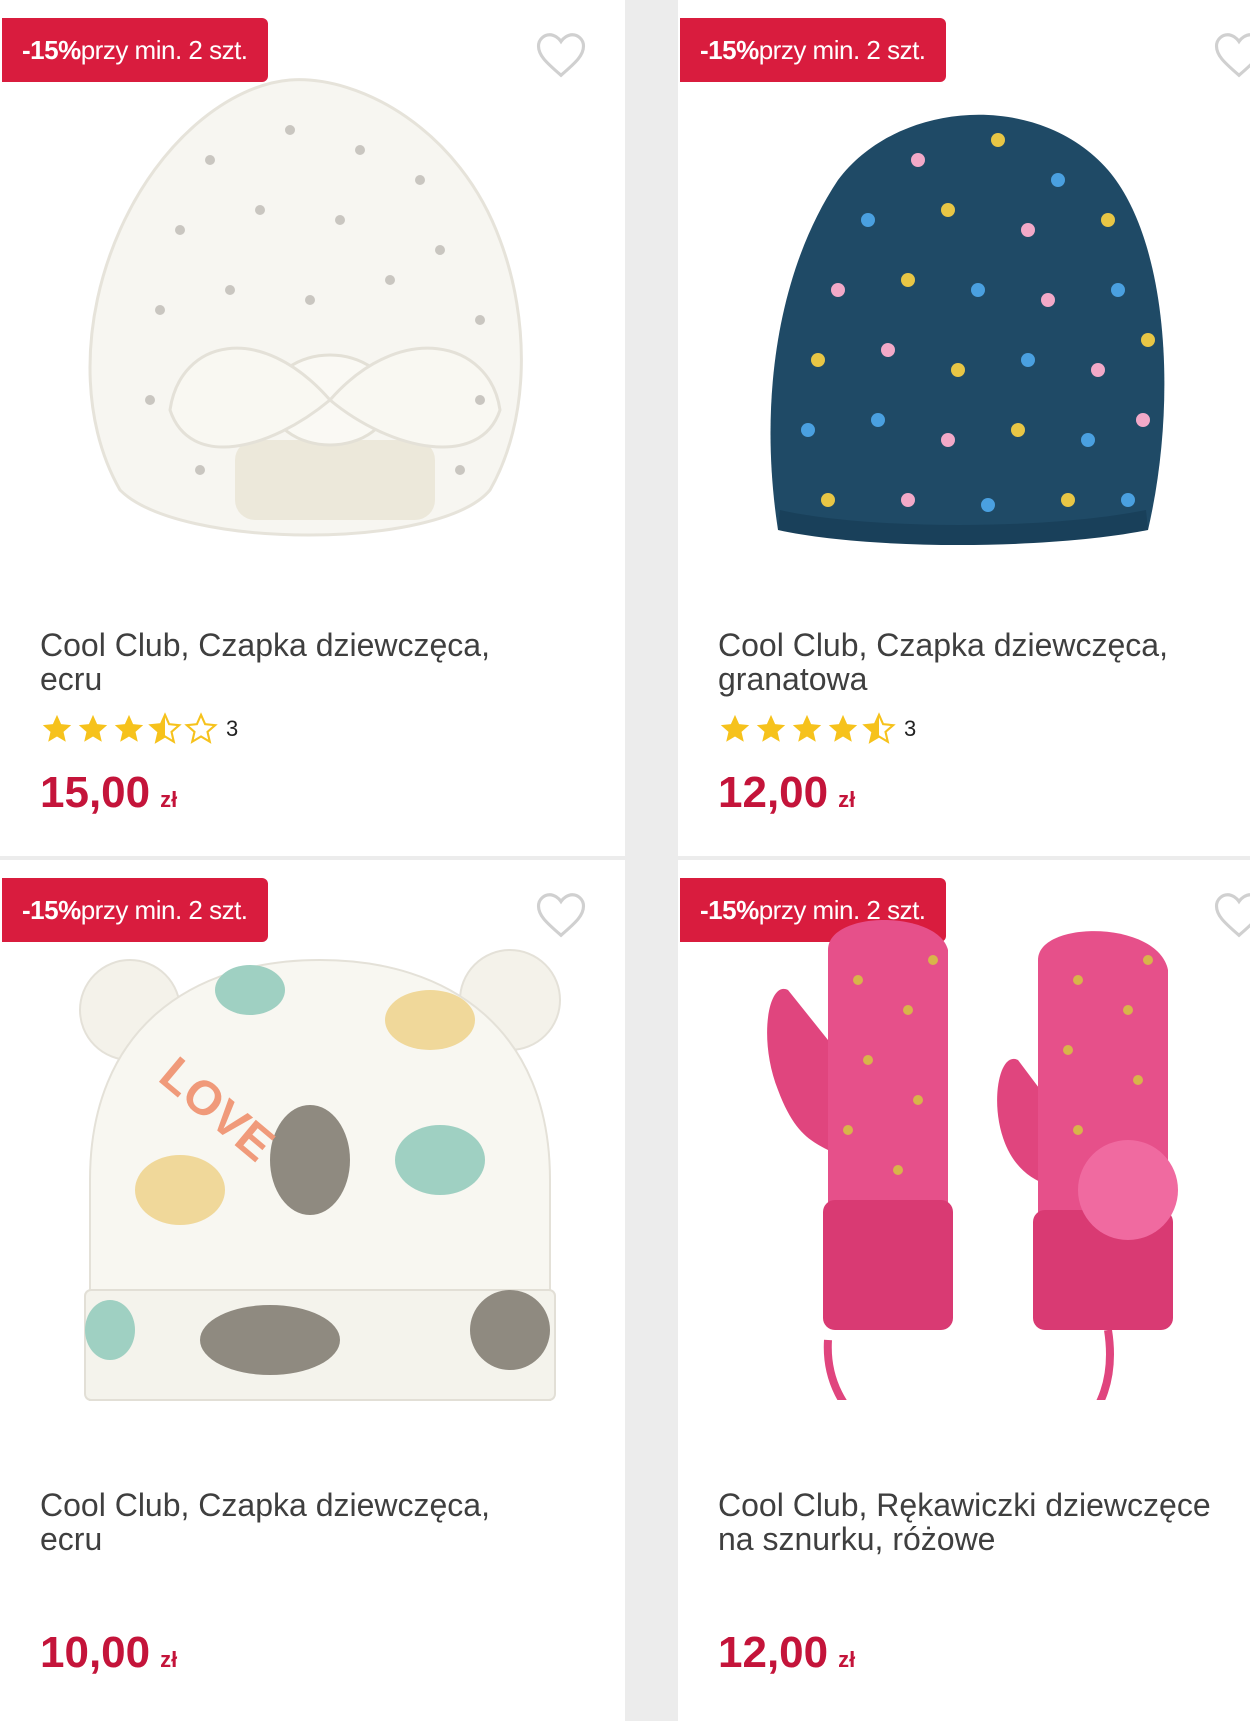 The image size is (1250, 1721). What do you see at coordinates (95, 792) in the screenshot?
I see `price-value: 15,00` at bounding box center [95, 792].